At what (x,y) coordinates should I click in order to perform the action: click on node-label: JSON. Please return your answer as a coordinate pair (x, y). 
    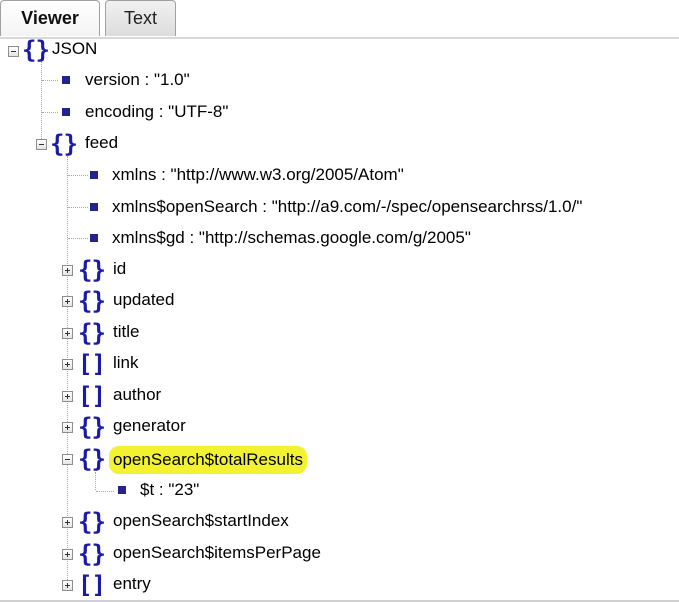
    Looking at the image, I should click on (75, 48).